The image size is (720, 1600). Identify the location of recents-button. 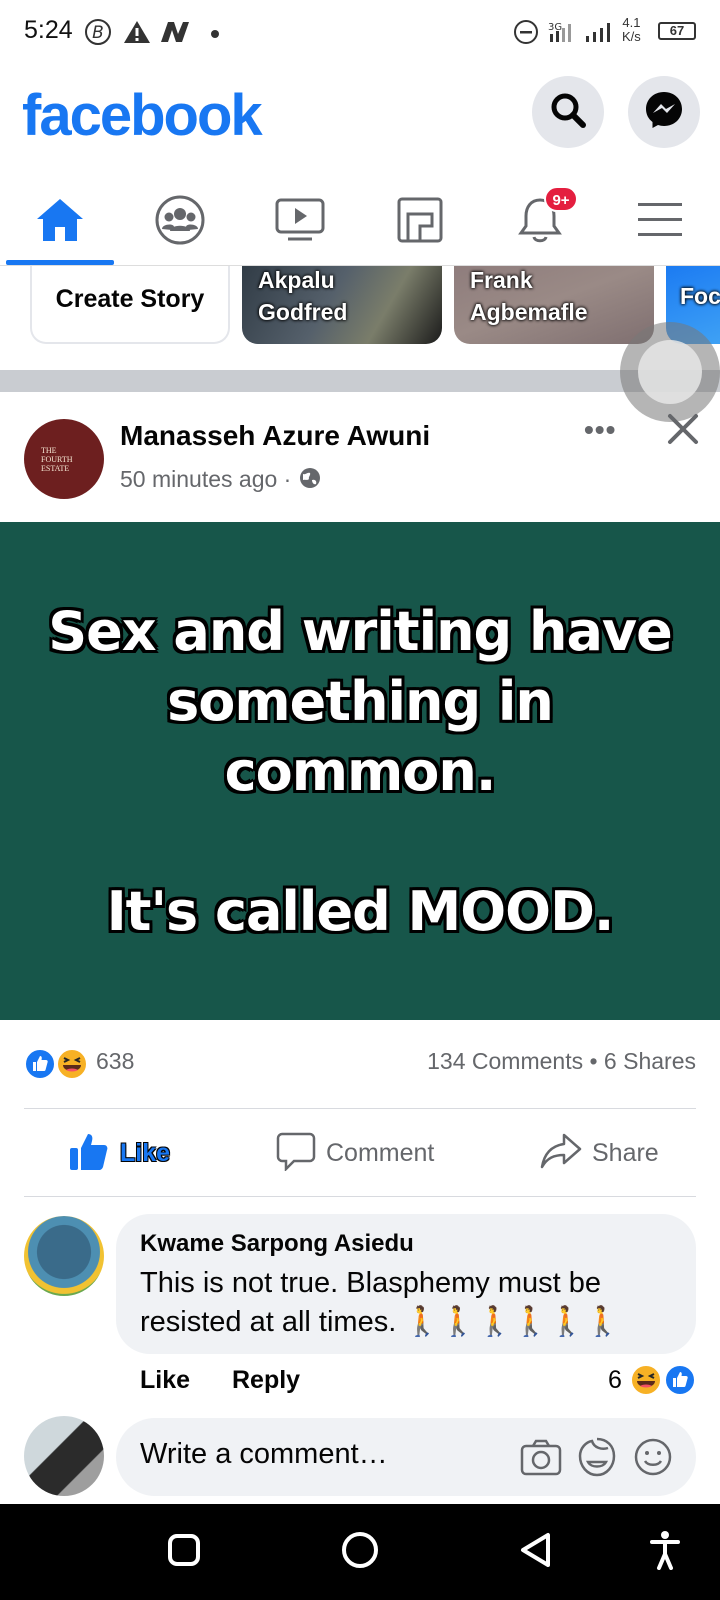
(184, 1552).